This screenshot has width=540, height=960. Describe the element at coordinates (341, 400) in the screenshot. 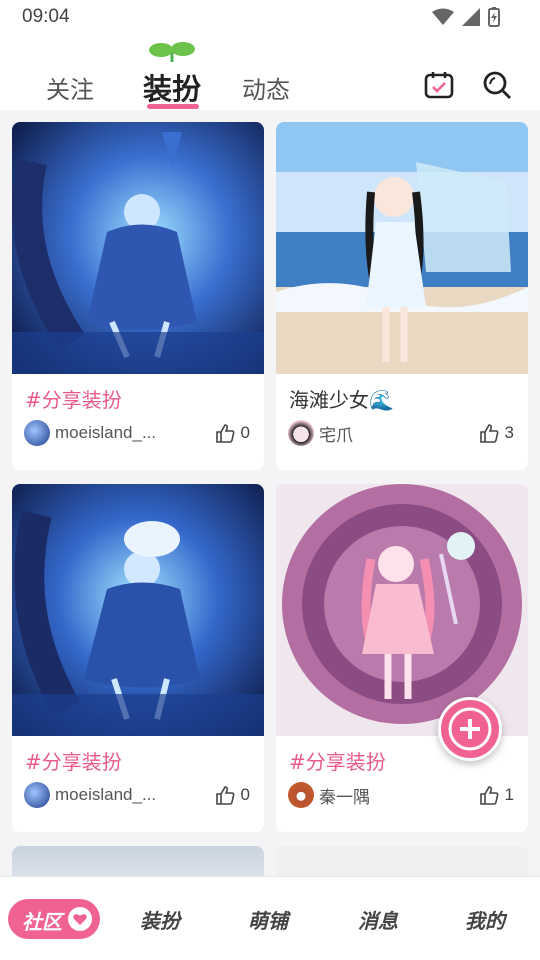

I see `post-title: 海滩少女🌊` at that location.